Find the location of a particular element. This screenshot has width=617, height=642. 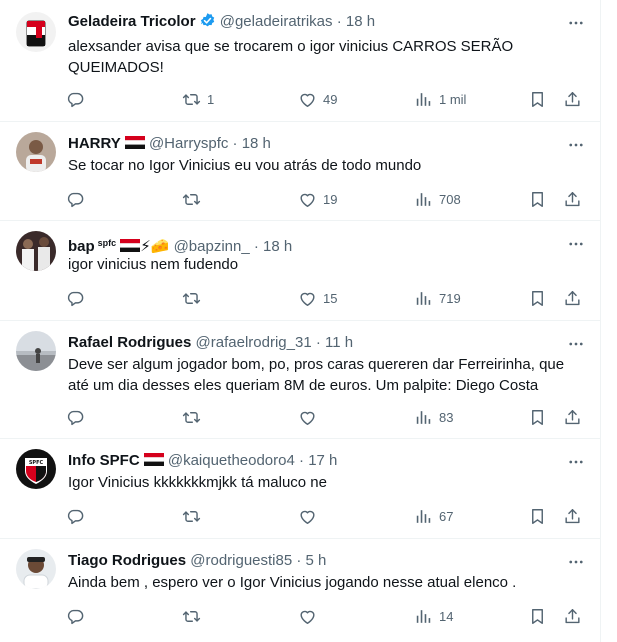

action-bar: 19 708 is located at coordinates (326, 199).